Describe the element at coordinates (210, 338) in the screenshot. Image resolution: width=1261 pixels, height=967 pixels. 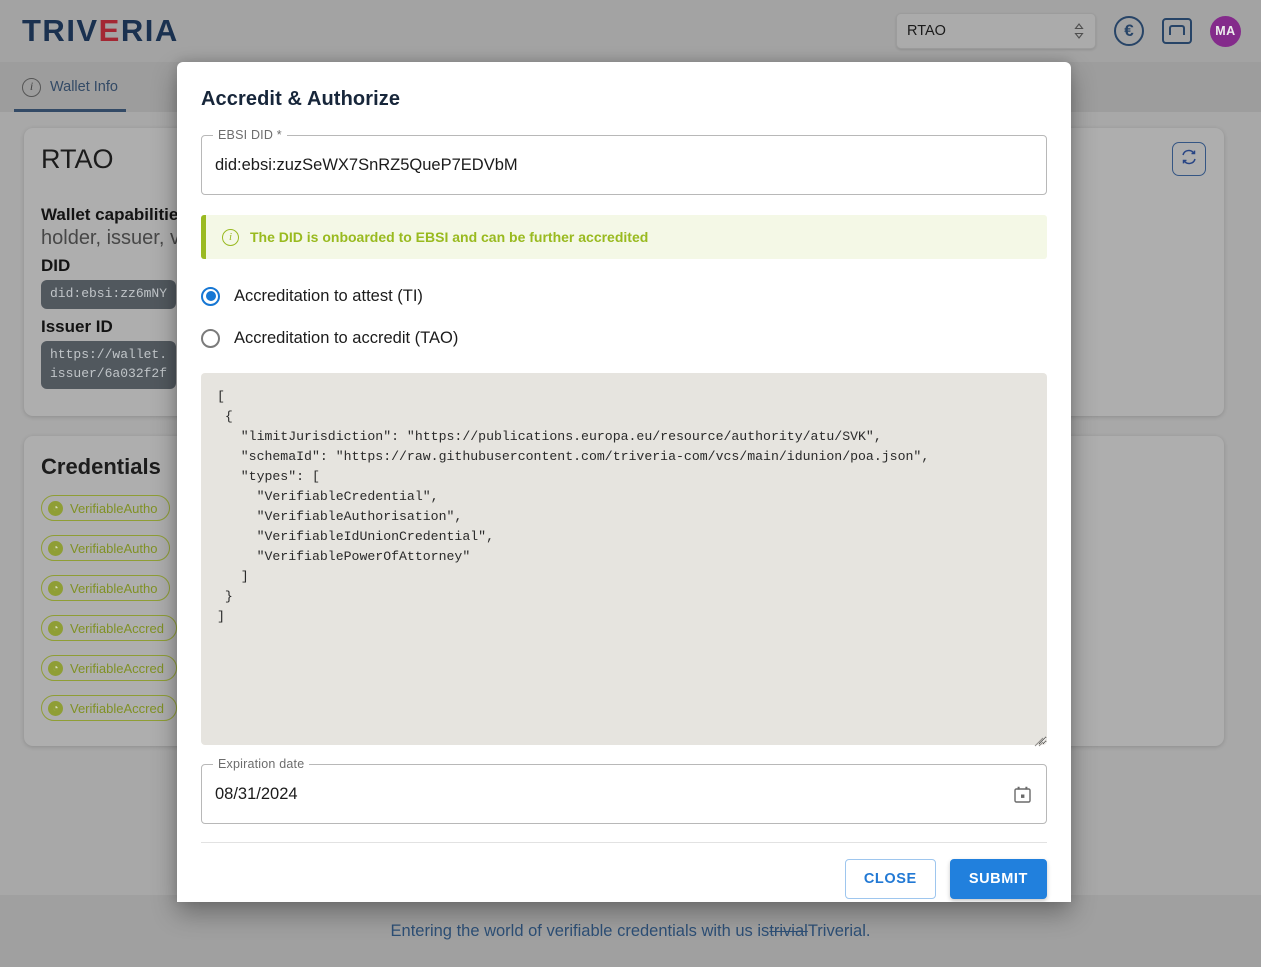
I see `radio-unselected-icon` at that location.